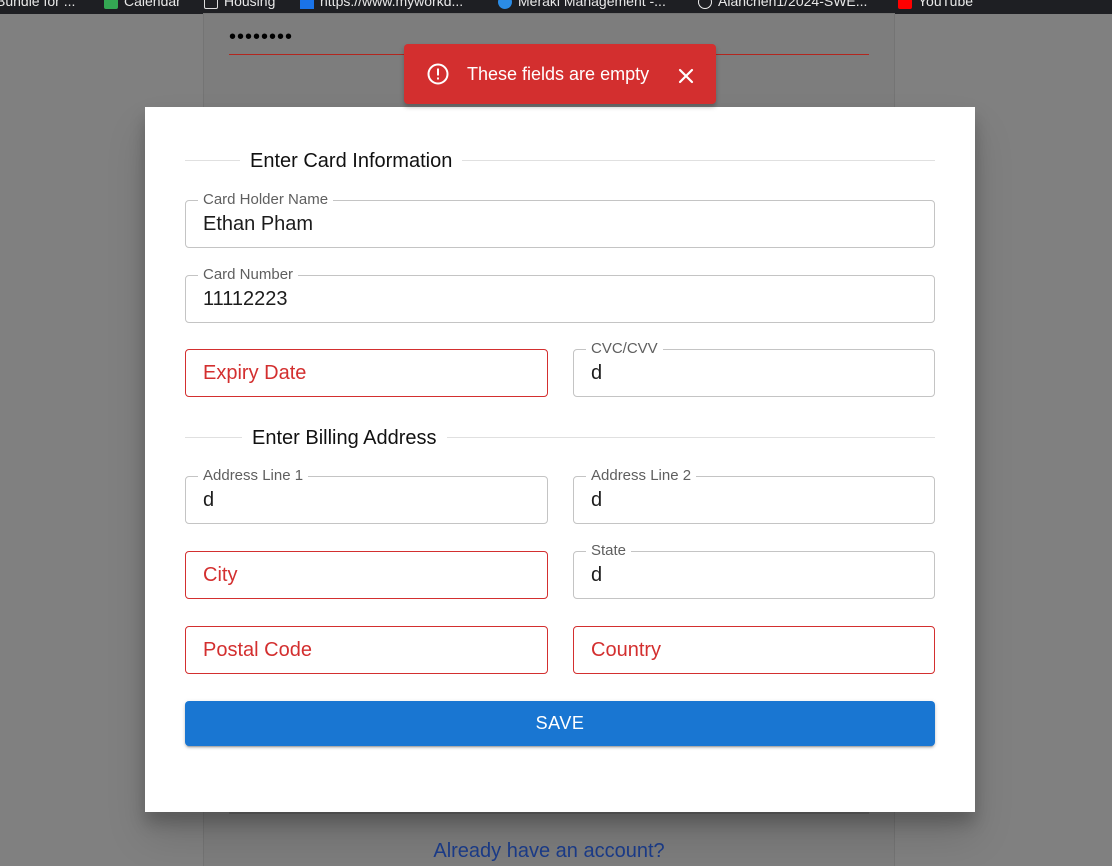 The width and height of the screenshot is (1112, 866). I want to click on signin-link: Already have an account?, so click(549, 851).